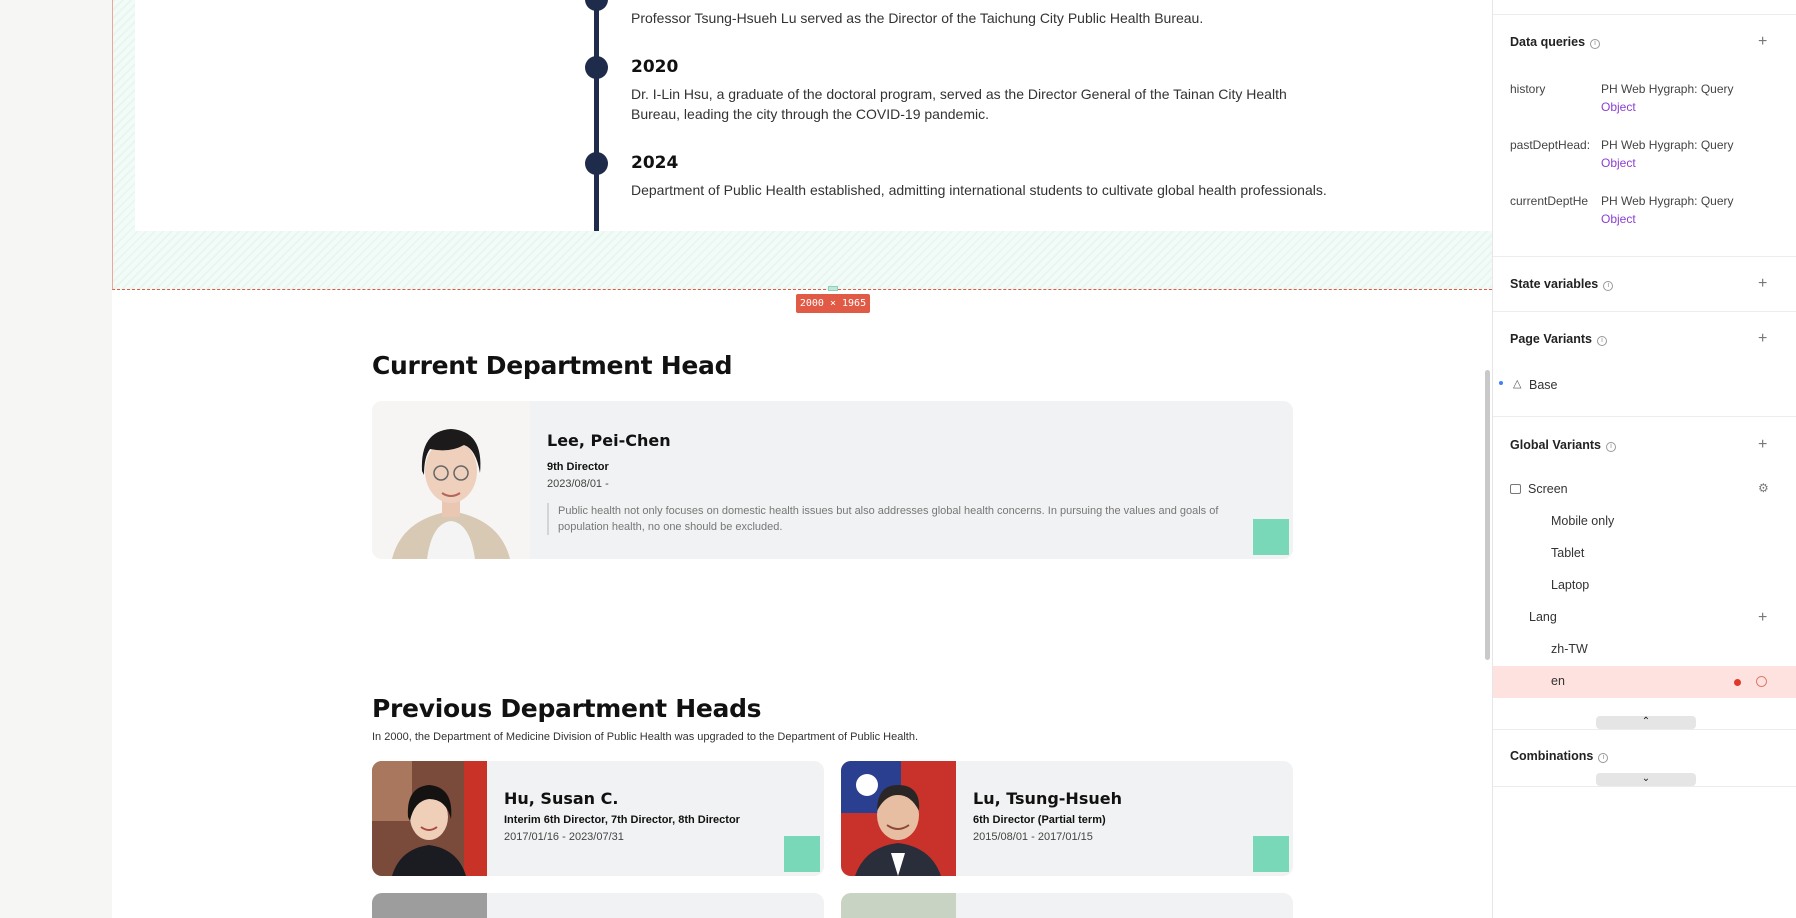 This screenshot has width=1796, height=918. I want to click on frame-size-badge: 2000 × 1965, so click(833, 303).